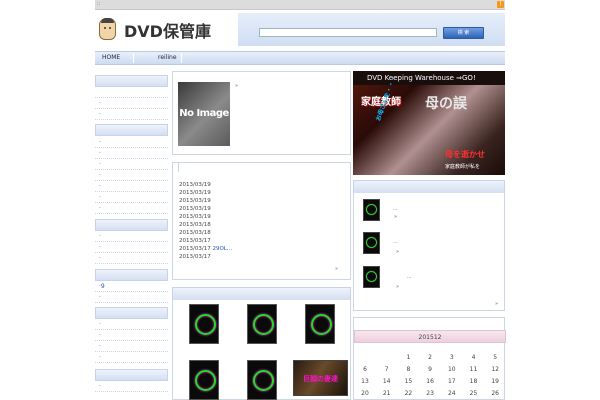 This screenshot has height=400, width=600. I want to click on search-area: 検 索, so click(371, 29).